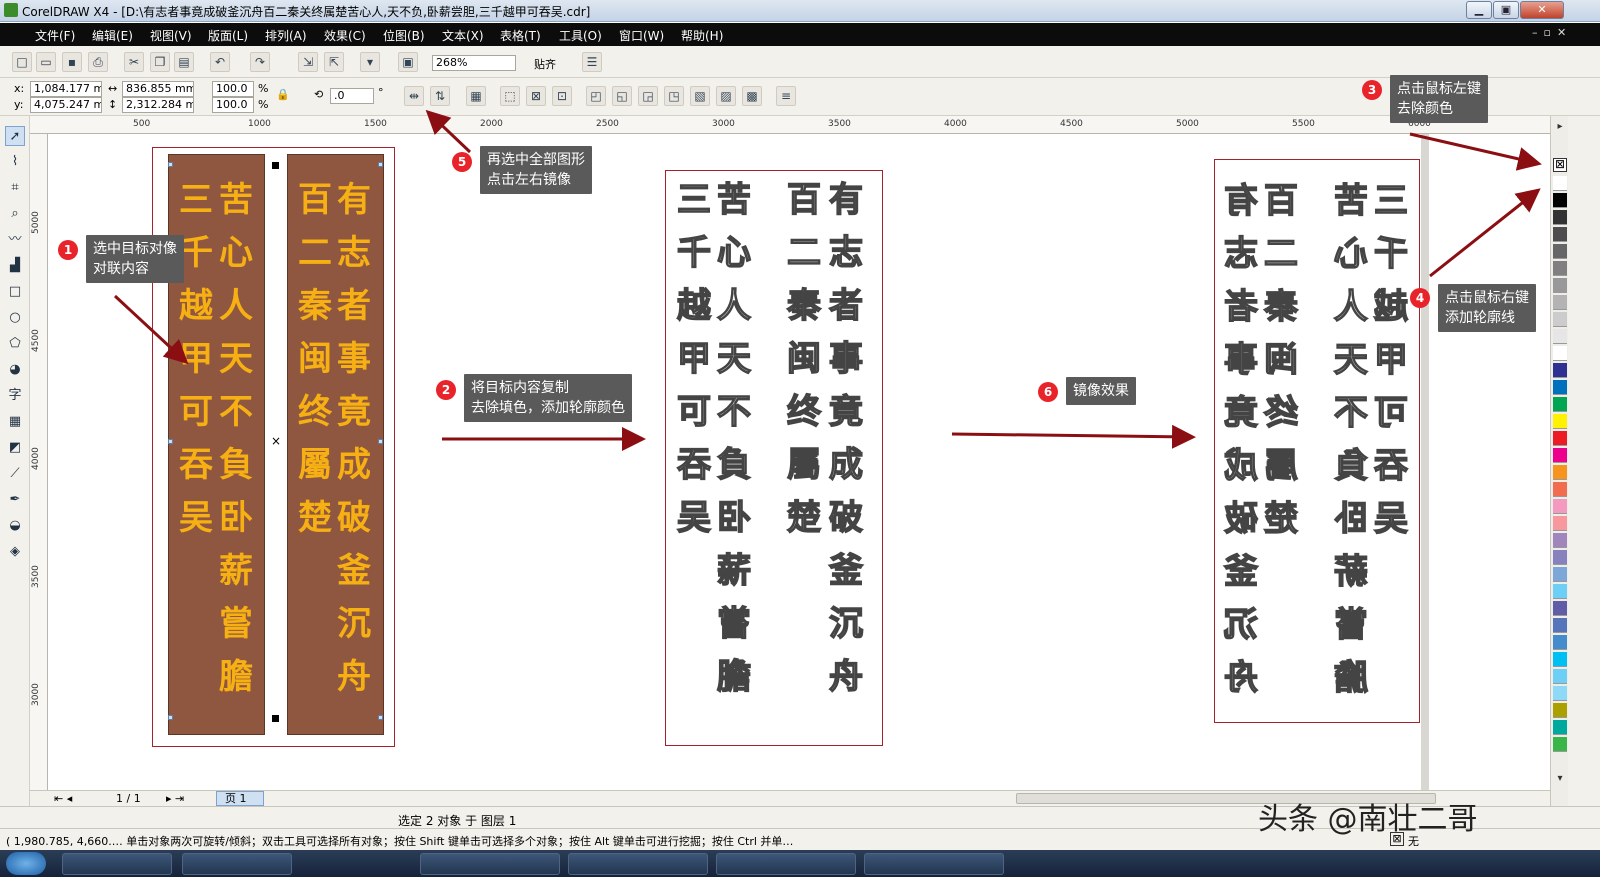  What do you see at coordinates (240, 798) in the screenshot?
I see `page-tab: 页 1` at bounding box center [240, 798].